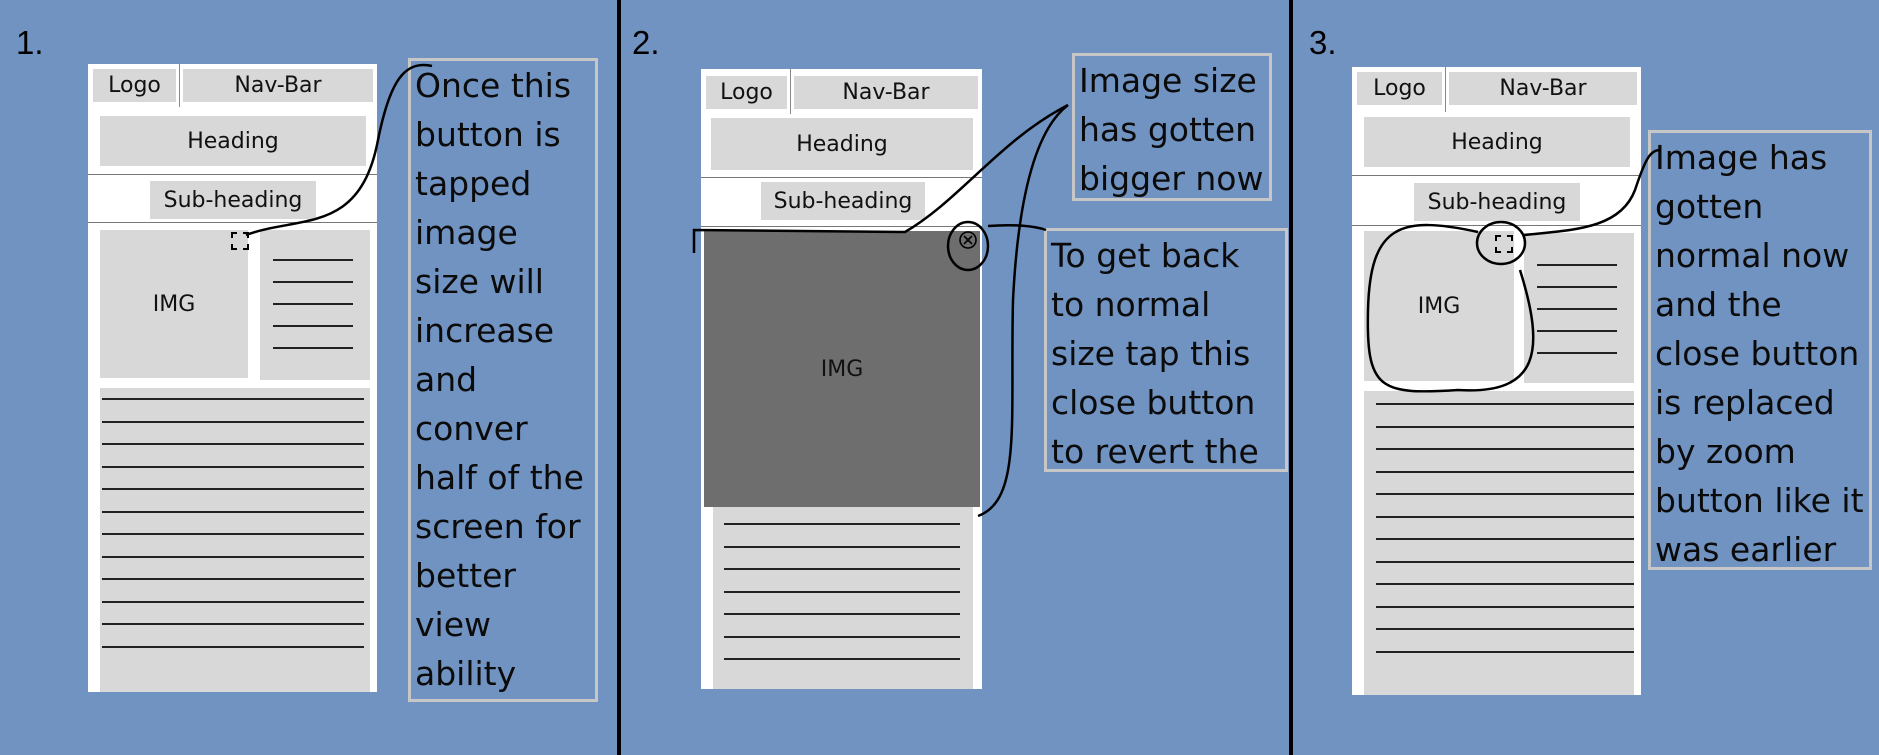 The width and height of the screenshot is (1879, 755). Describe the element at coordinates (1497, 142) in the screenshot. I see `heading-3: Heading` at that location.